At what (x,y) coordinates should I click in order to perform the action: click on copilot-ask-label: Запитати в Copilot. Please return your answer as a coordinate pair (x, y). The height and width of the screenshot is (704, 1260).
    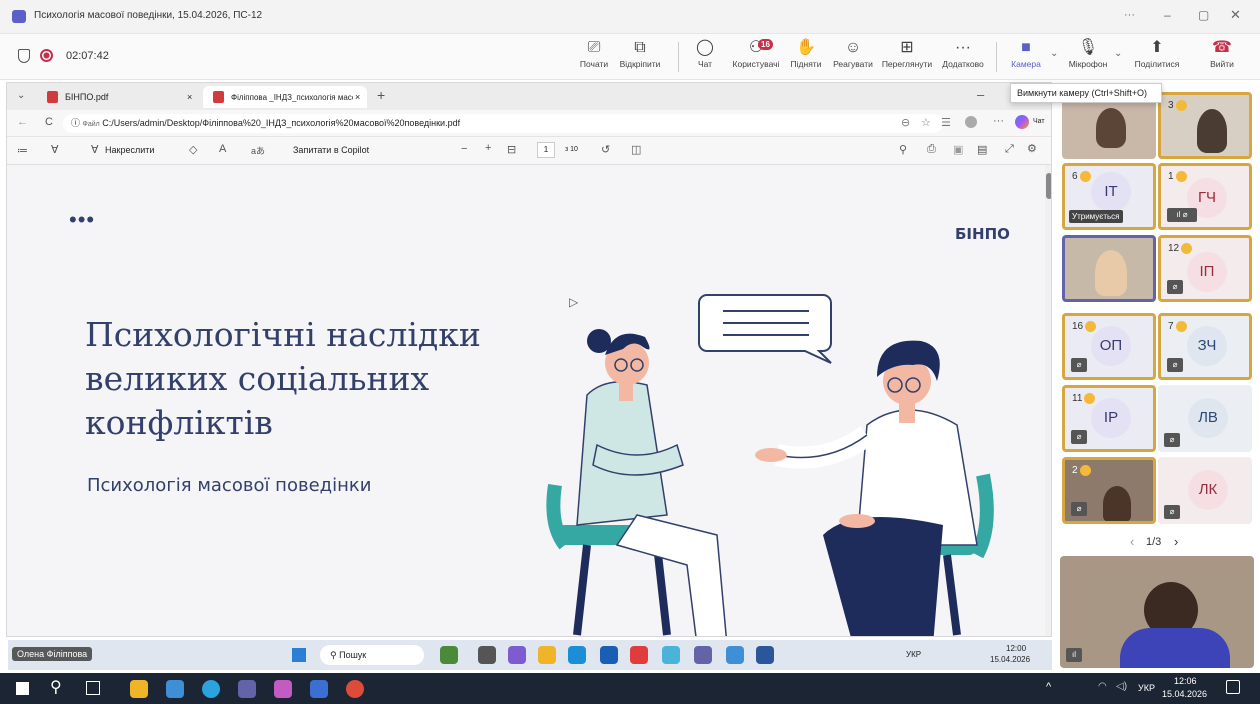
    Looking at the image, I should click on (331, 150).